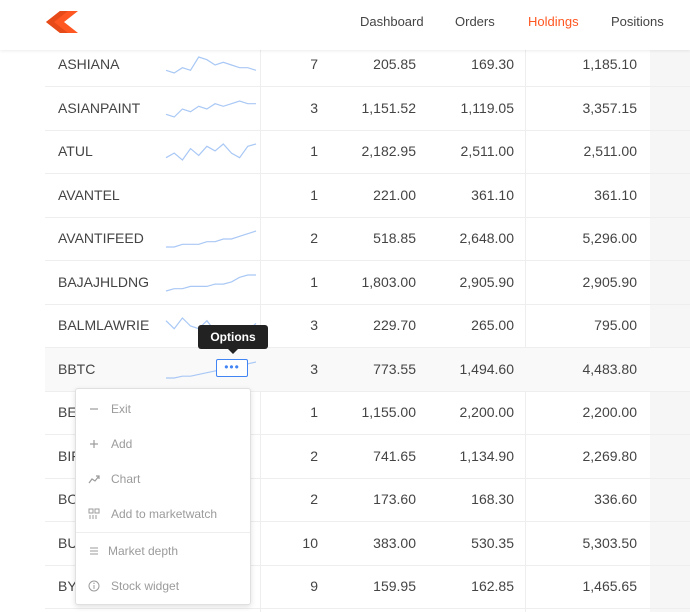  I want to click on holding-ltp: 168.30, so click(492, 499).